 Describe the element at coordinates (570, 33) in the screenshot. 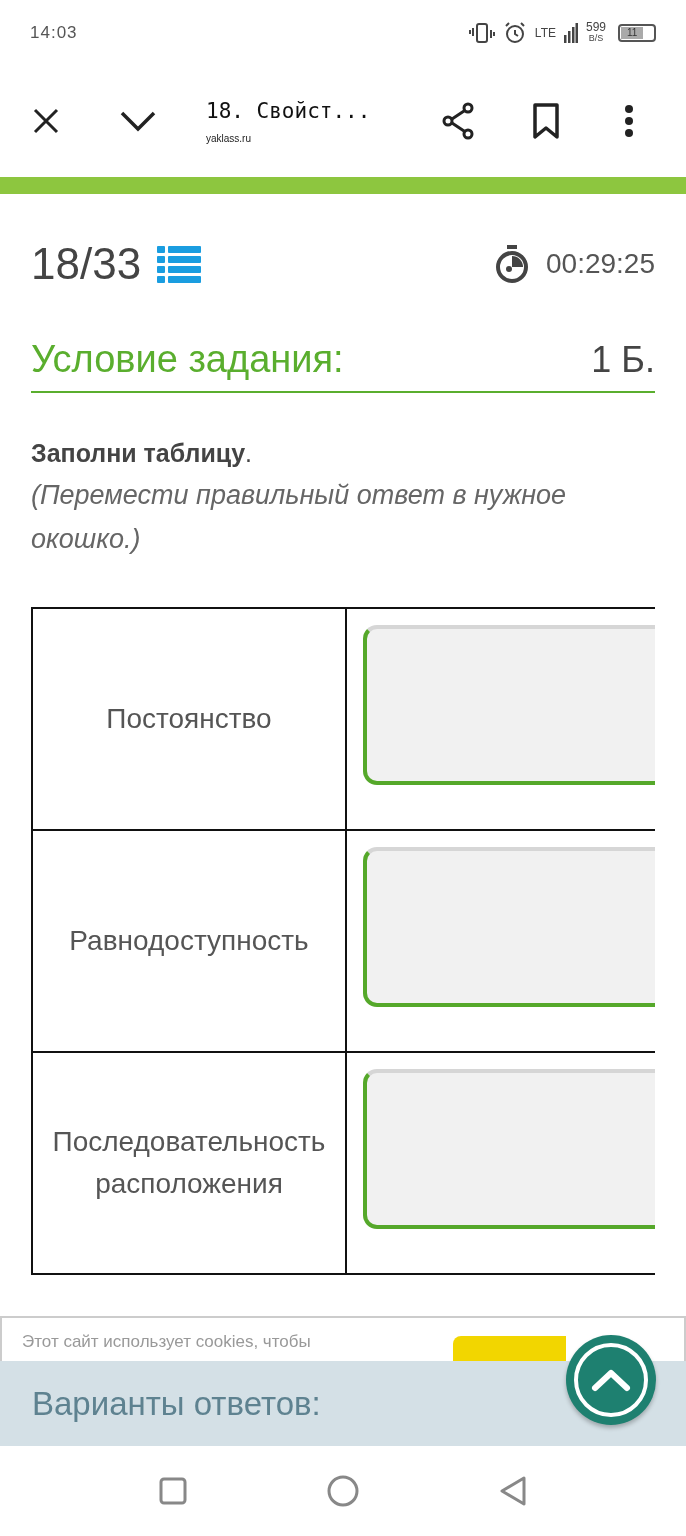

I see `signal-icon` at that location.